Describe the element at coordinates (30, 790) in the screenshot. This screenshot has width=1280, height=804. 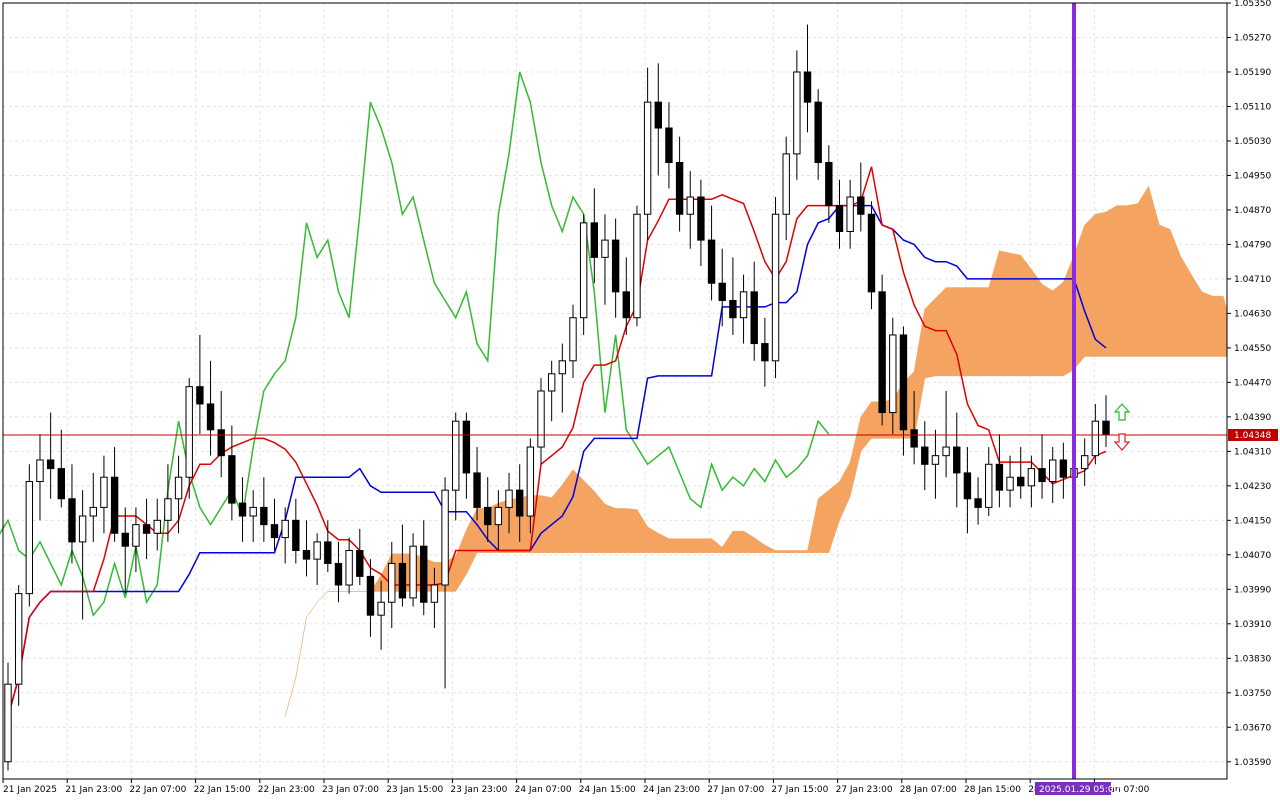
I see `x-tick-label: 21 Jan 2025` at that location.